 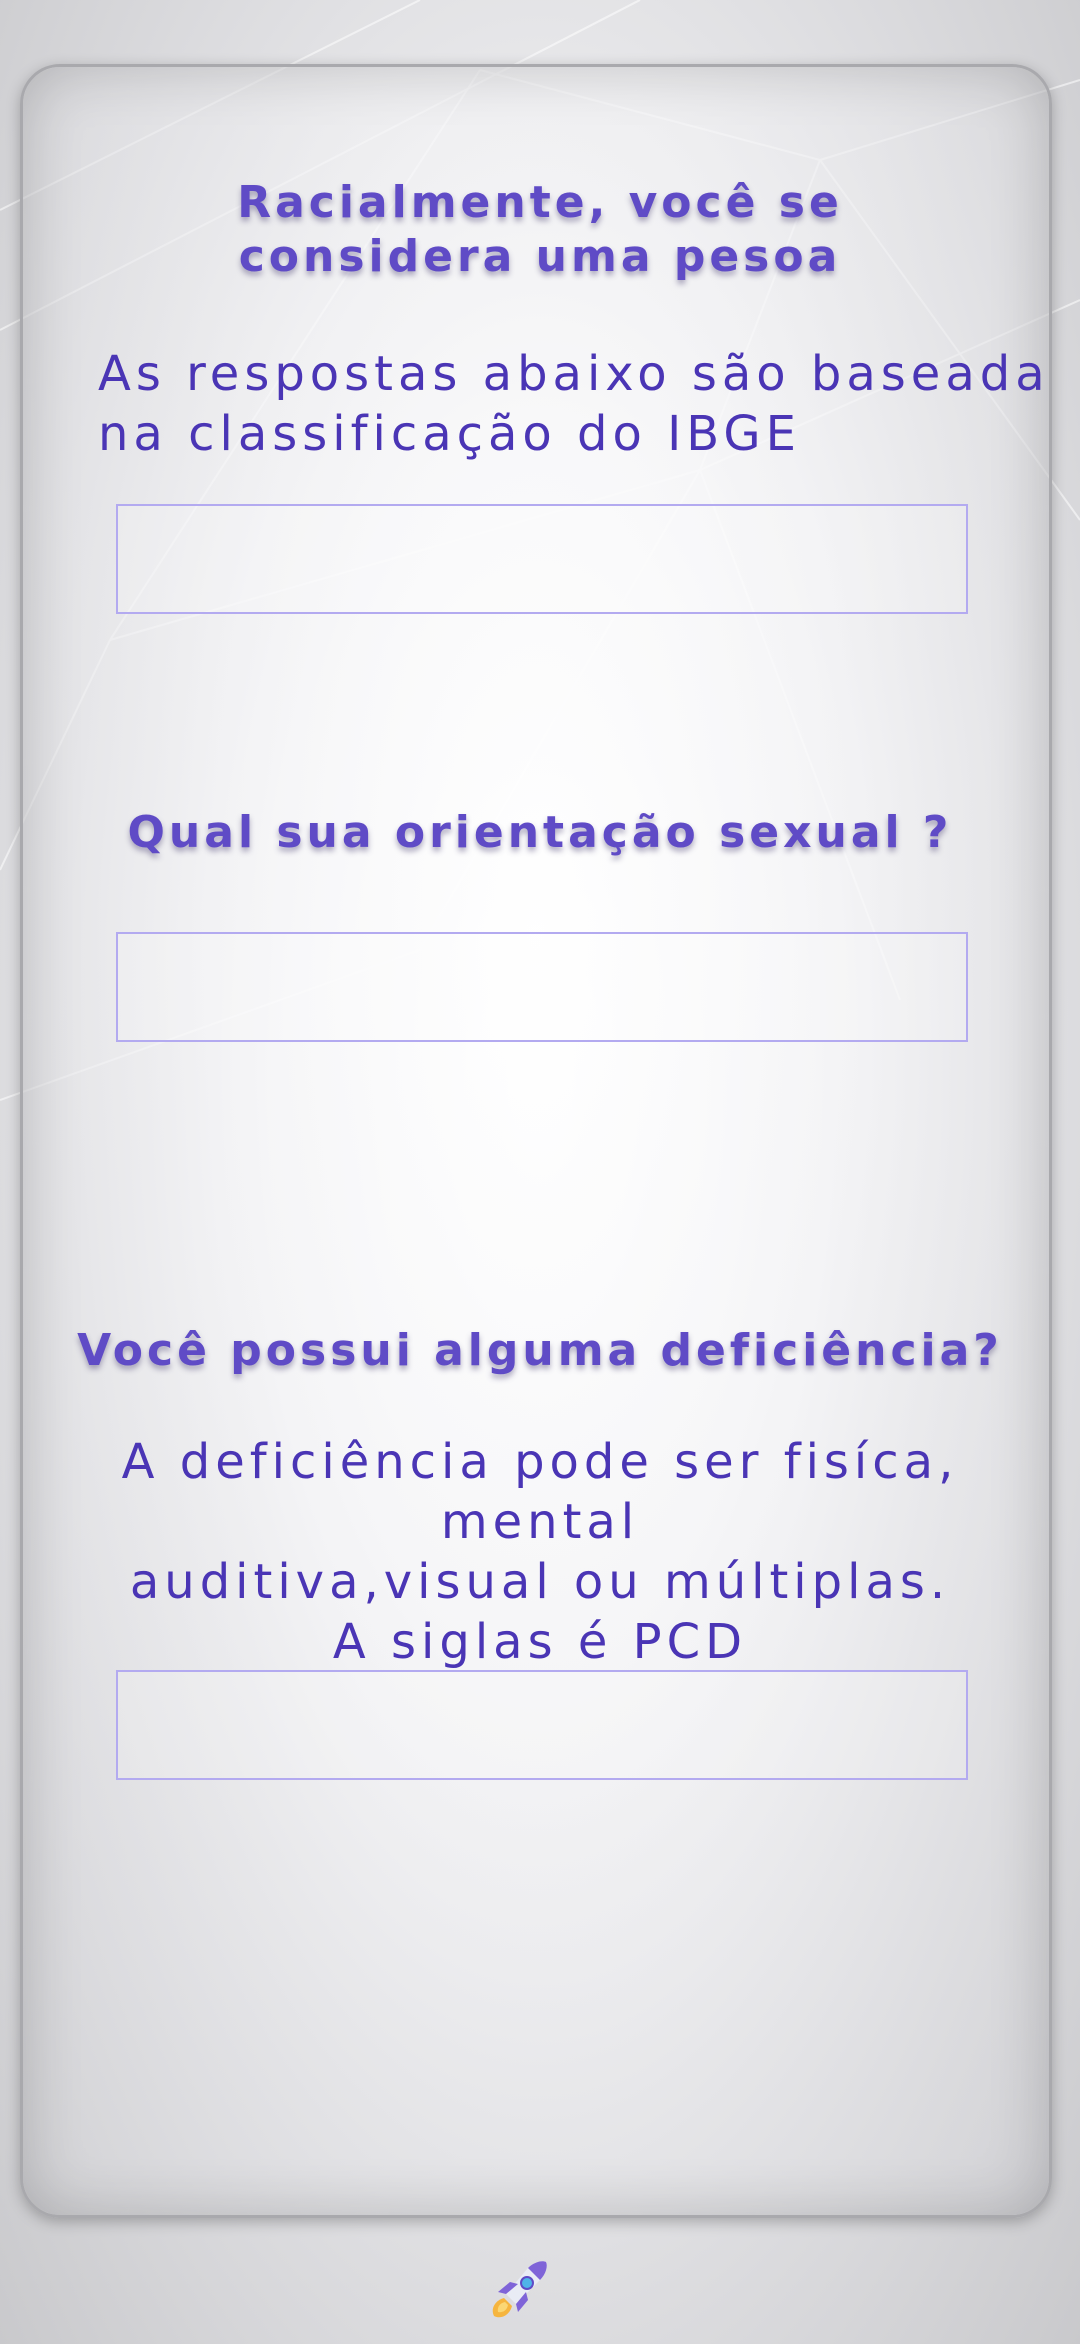 What do you see at coordinates (519, 2289) in the screenshot?
I see `rocket-icon` at bounding box center [519, 2289].